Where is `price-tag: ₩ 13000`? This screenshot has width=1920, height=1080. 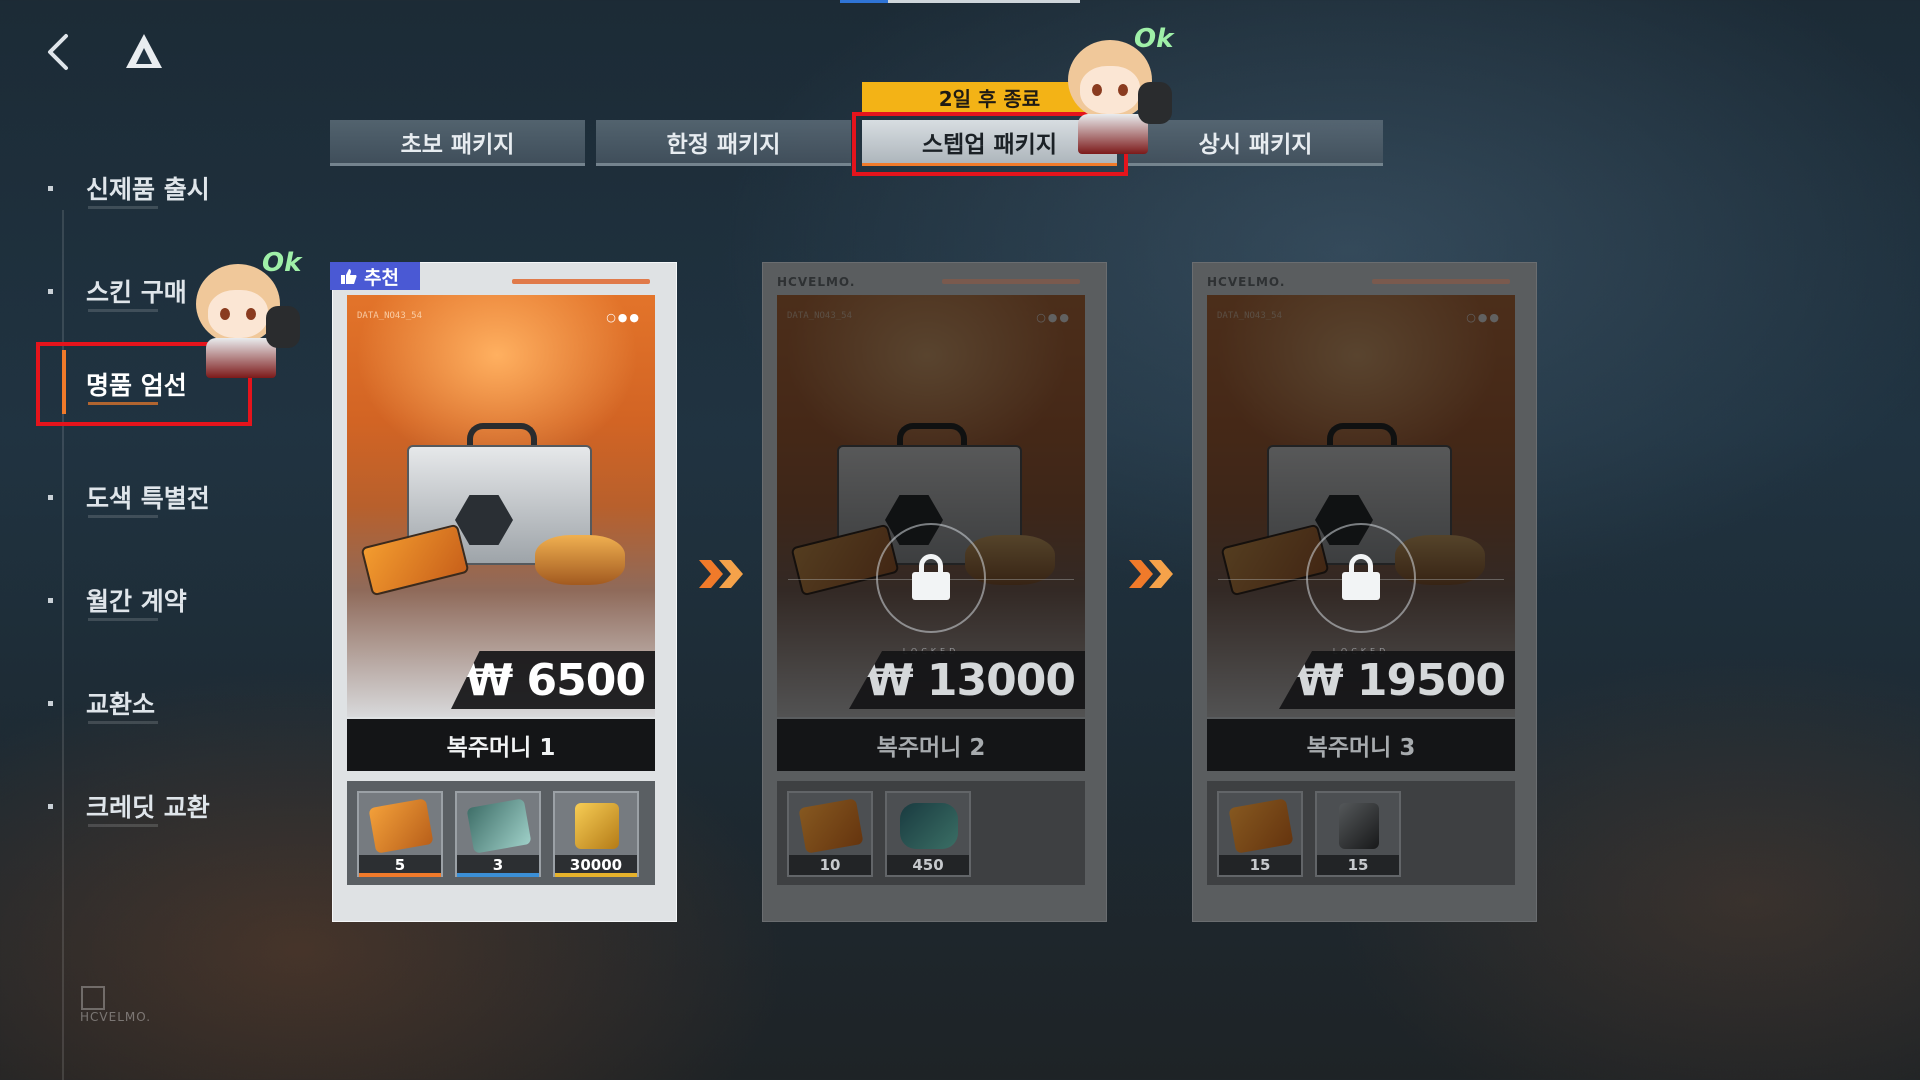
price-tag: ₩ 13000 is located at coordinates (967, 680).